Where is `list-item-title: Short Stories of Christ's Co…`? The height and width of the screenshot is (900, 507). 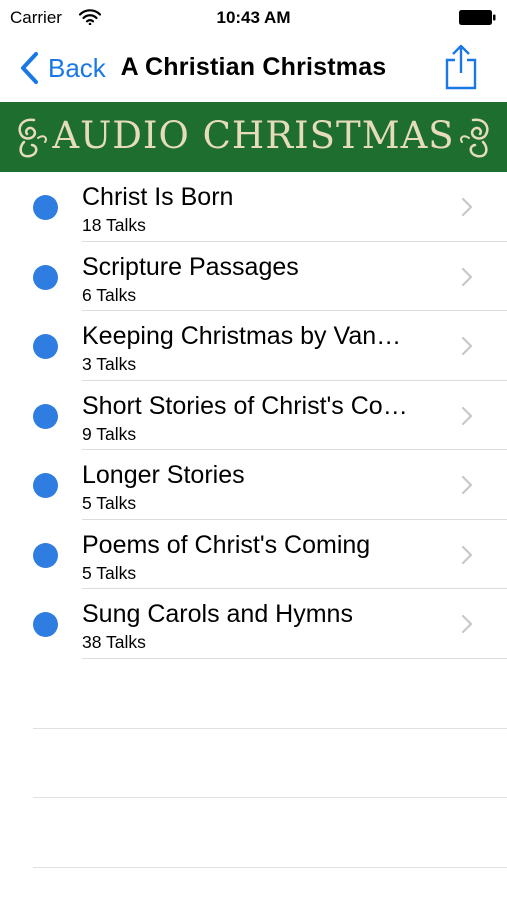 list-item-title: Short Stories of Christ's Co… is located at coordinates (245, 405).